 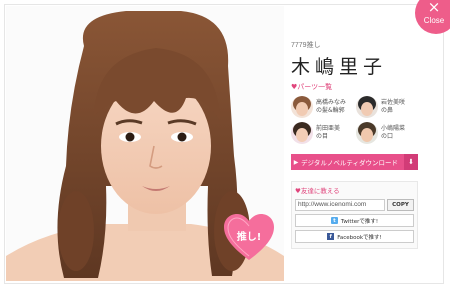 I want to click on download-icon: ⬇, so click(x=411, y=162).